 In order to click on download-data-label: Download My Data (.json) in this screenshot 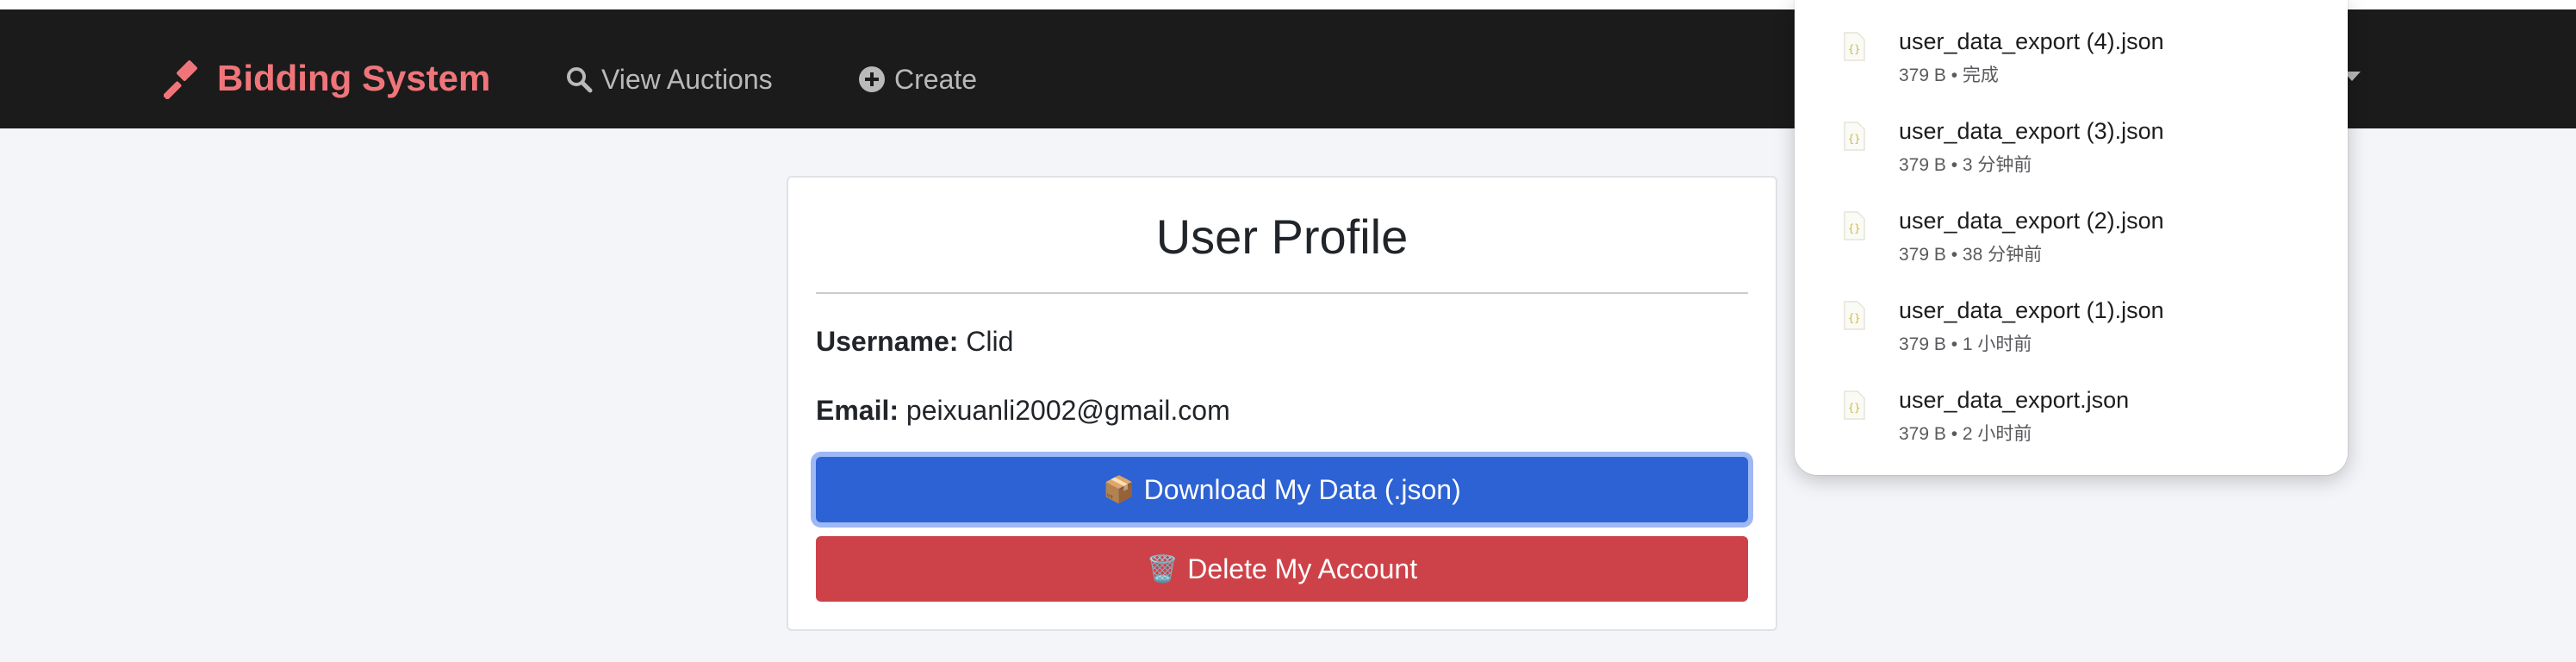, I will do `click(1302, 489)`.